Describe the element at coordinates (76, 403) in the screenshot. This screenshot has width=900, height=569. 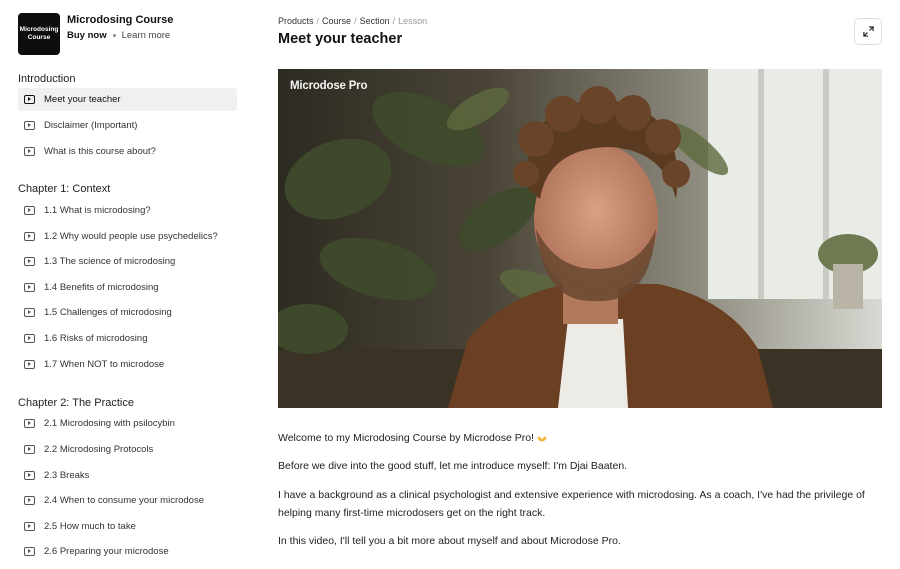
I see `section-title-chapter-2: Chapter 2: The Practice` at that location.